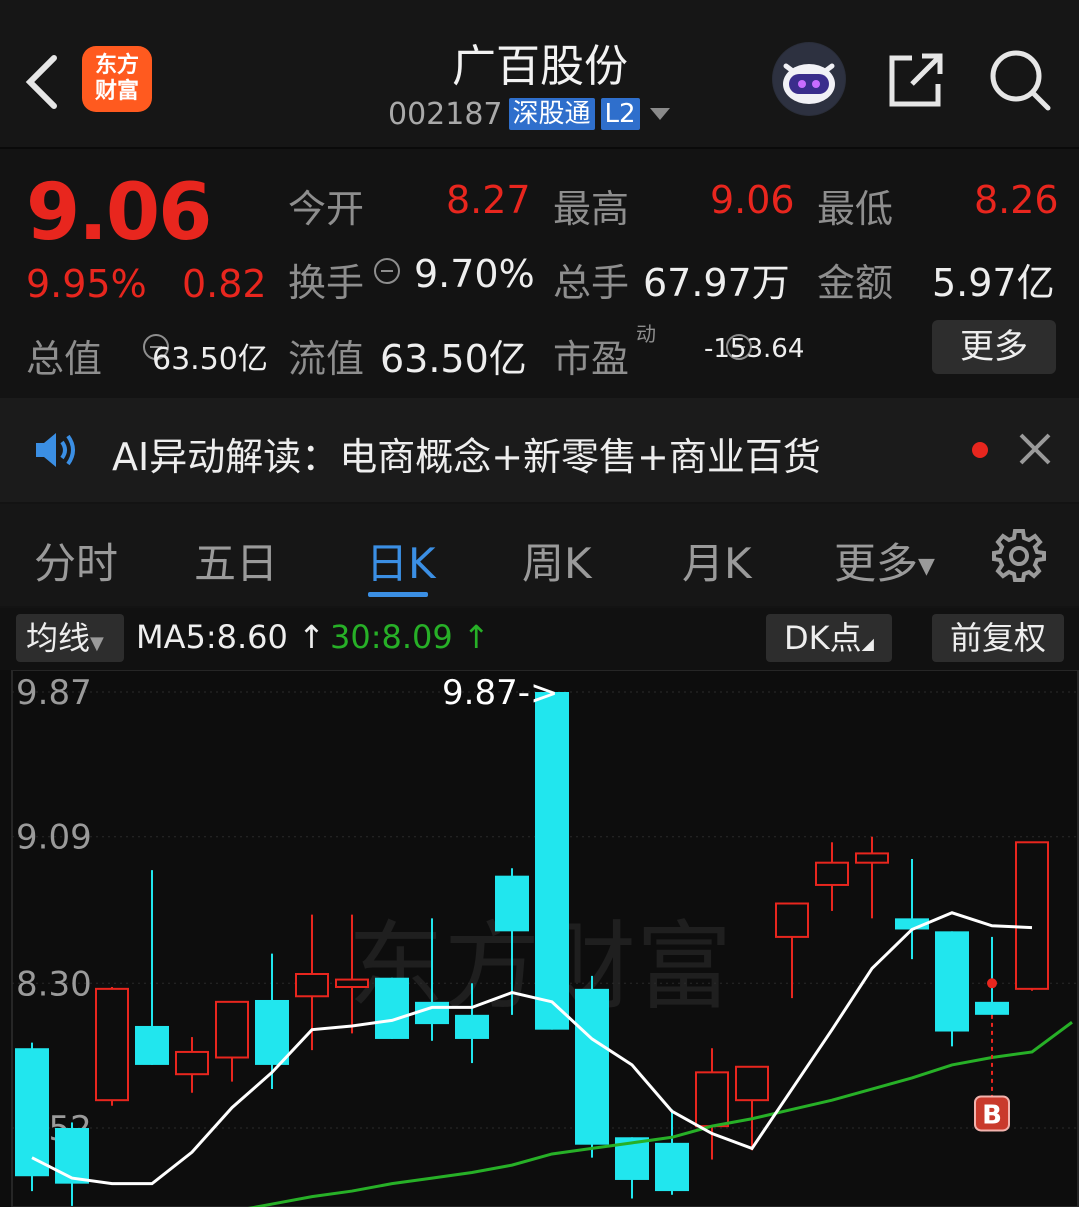 The image size is (1079, 1207). I want to click on logo-text-2: 财富, so click(116, 91).